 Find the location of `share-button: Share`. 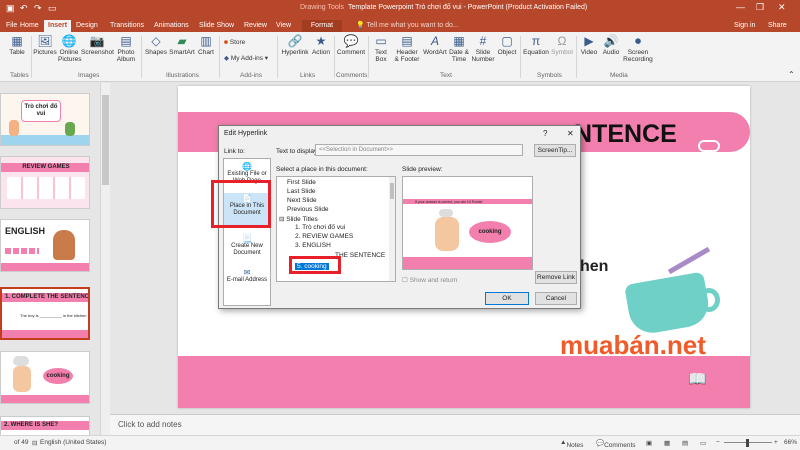

share-button: Share is located at coordinates (777, 26).